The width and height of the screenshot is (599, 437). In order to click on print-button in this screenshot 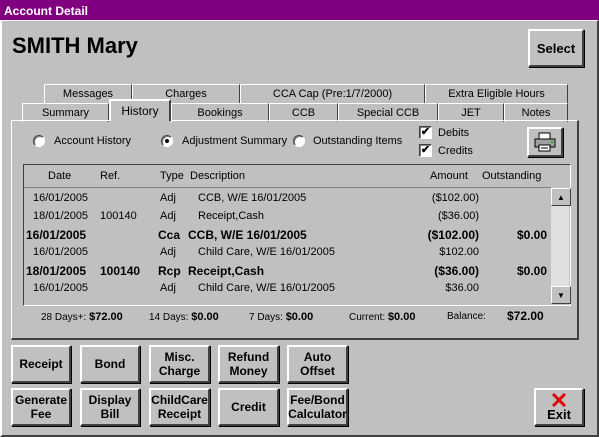, I will do `click(545, 142)`.